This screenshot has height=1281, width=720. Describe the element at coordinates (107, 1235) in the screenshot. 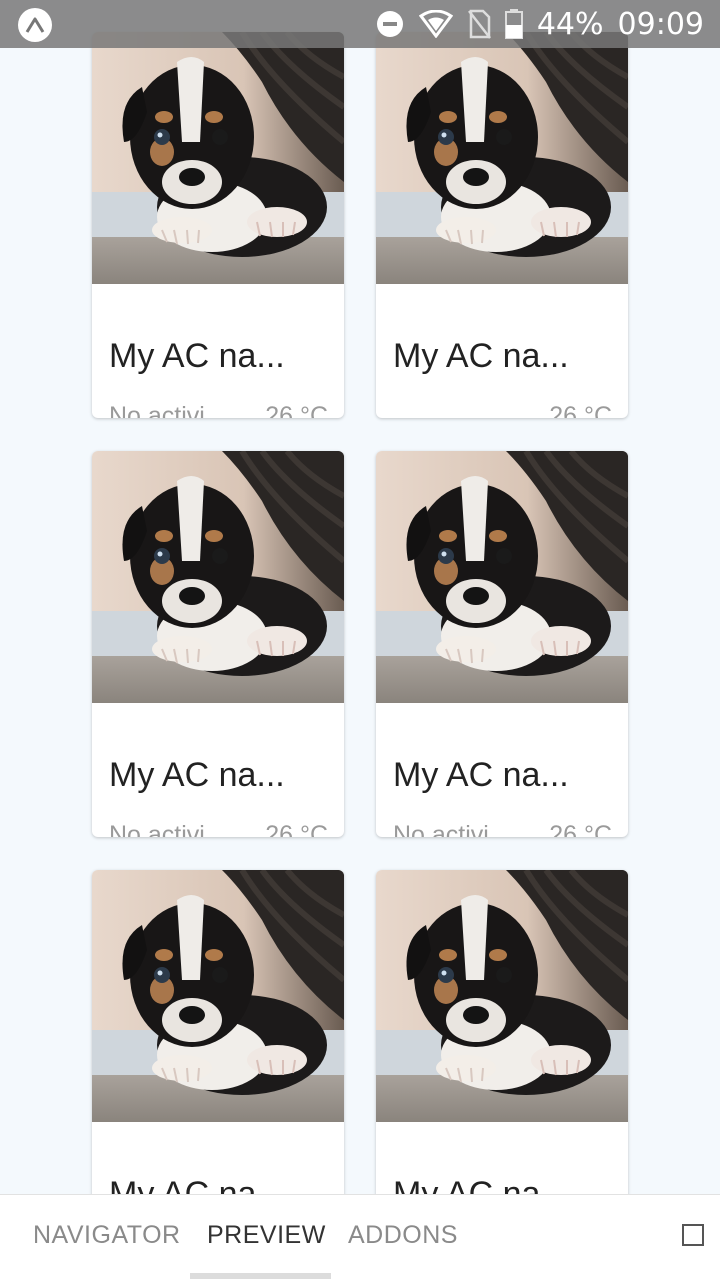

I see `tab-navigator: NAVIGATOR` at that location.